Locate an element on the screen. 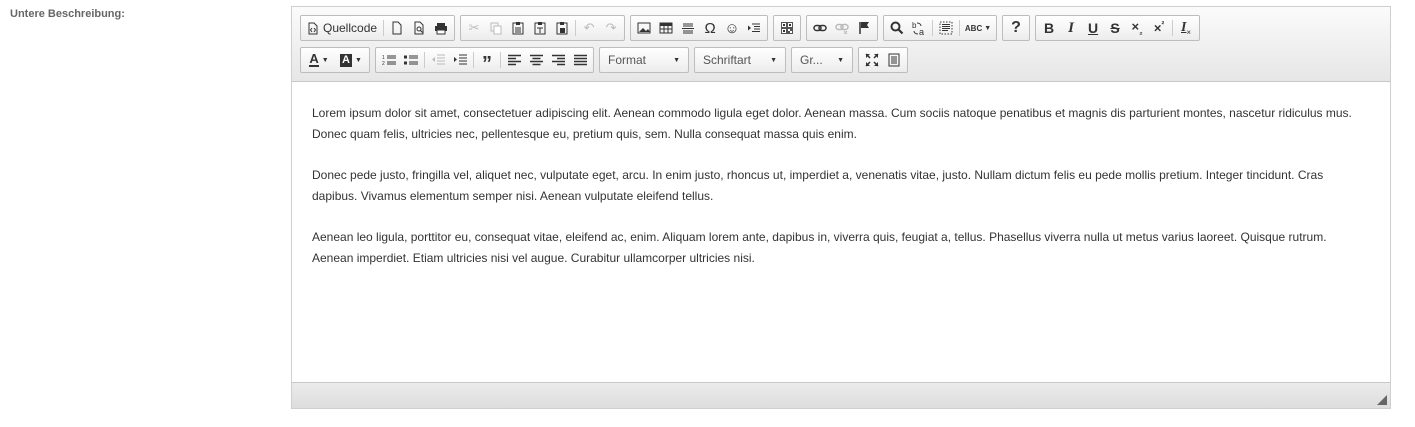  qr-group is located at coordinates (787, 28).